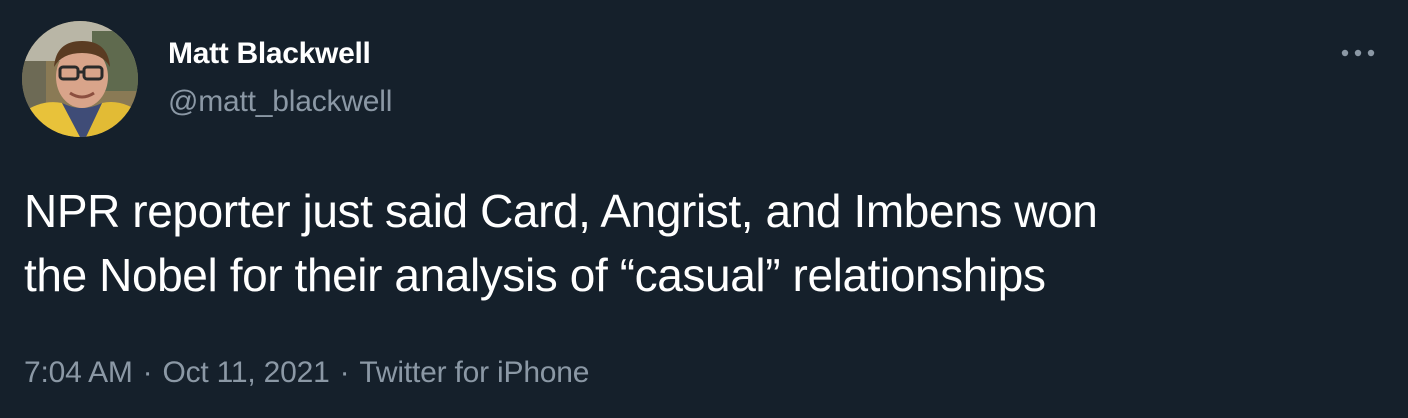  What do you see at coordinates (78, 372) in the screenshot?
I see `tweet-time: 7:04 AM` at bounding box center [78, 372].